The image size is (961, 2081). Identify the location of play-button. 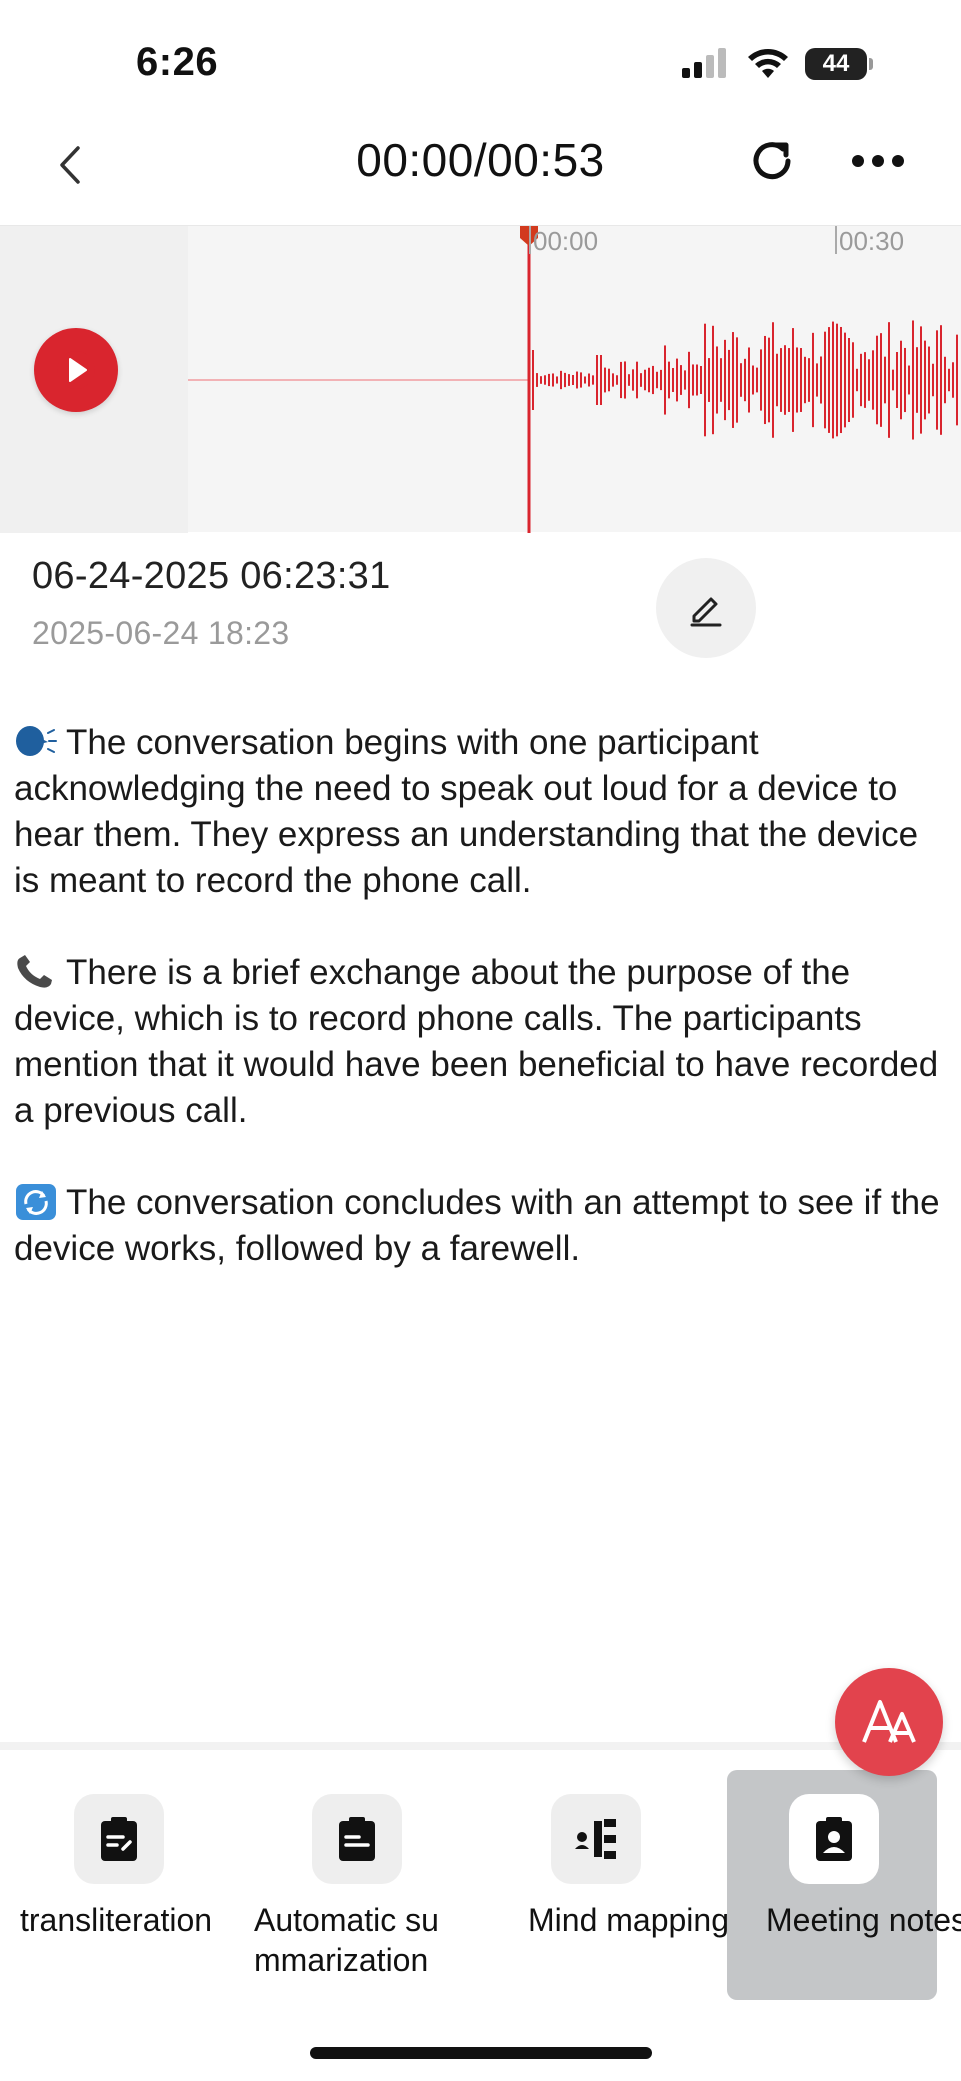
(76, 370).